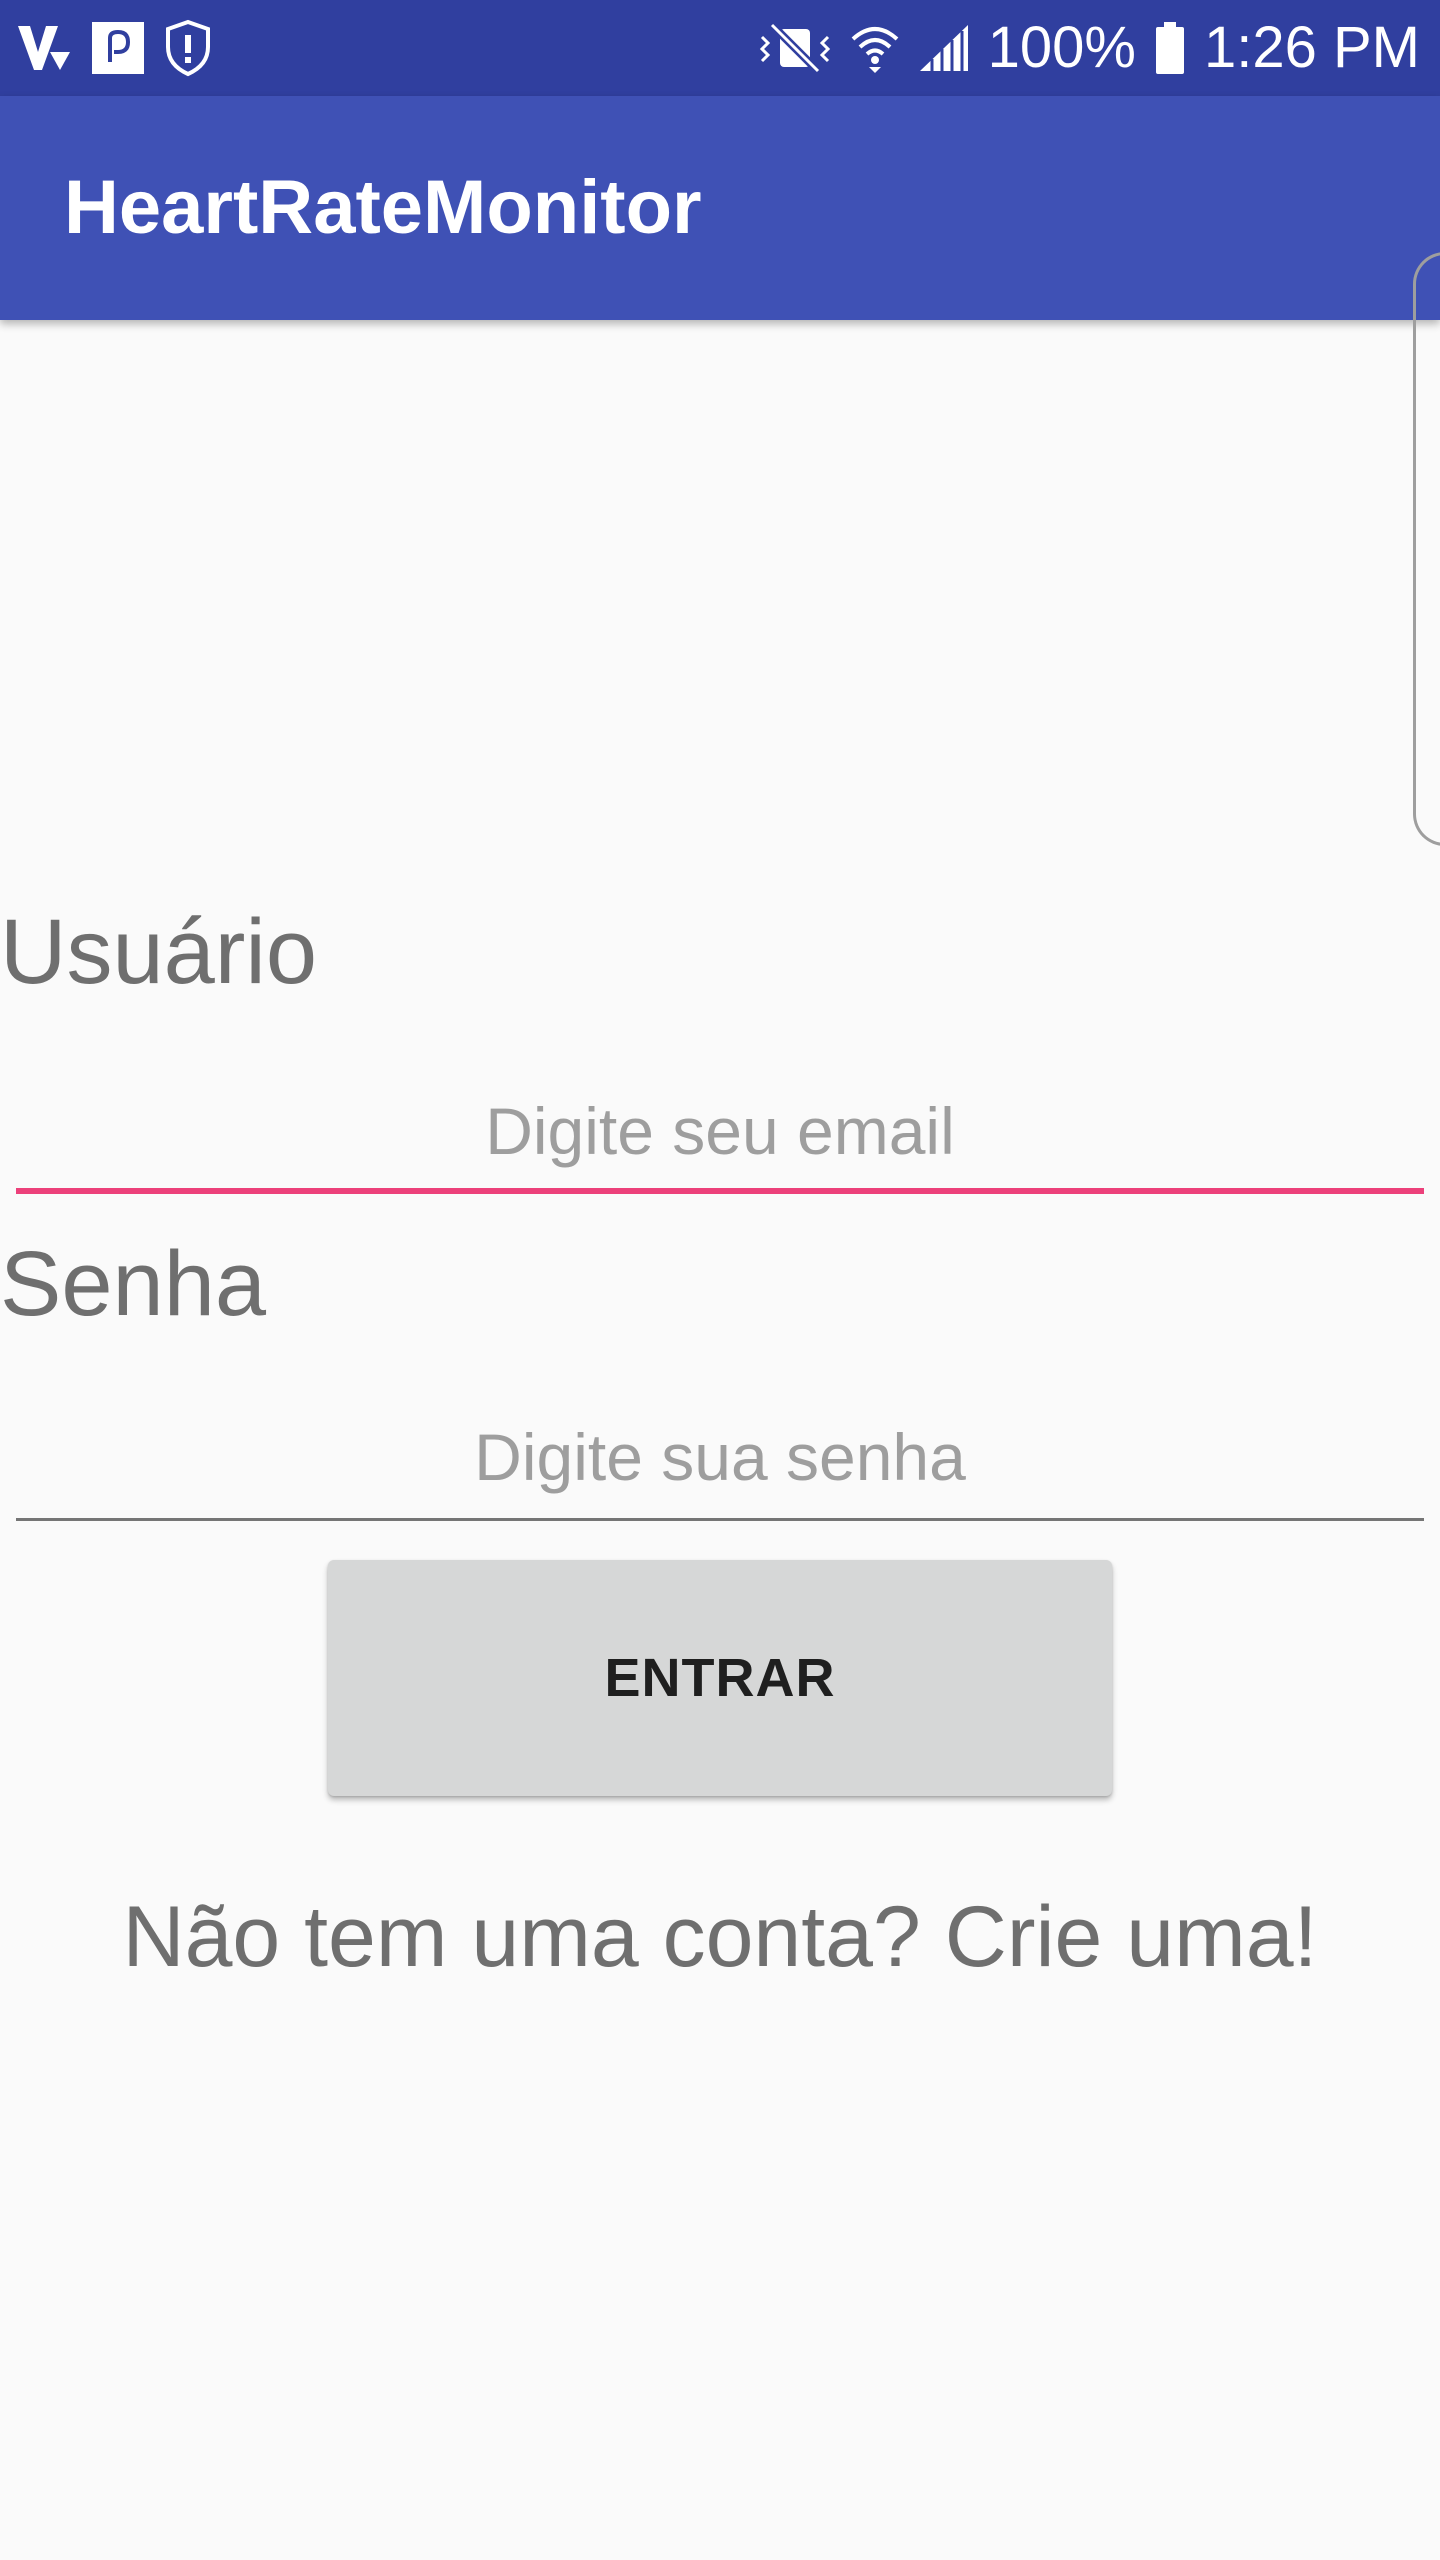 The height and width of the screenshot is (2560, 1440). What do you see at coordinates (188, 48) in the screenshot?
I see `security-shield-icon` at bounding box center [188, 48].